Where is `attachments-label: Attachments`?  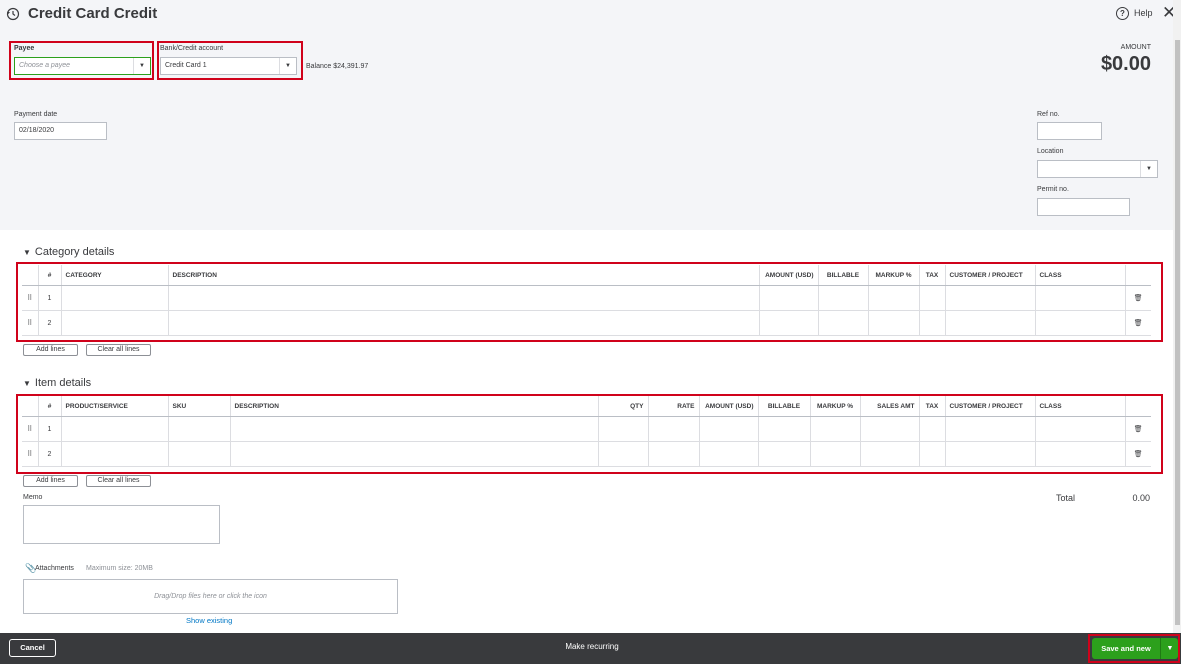
attachments-label: Attachments is located at coordinates (54, 568).